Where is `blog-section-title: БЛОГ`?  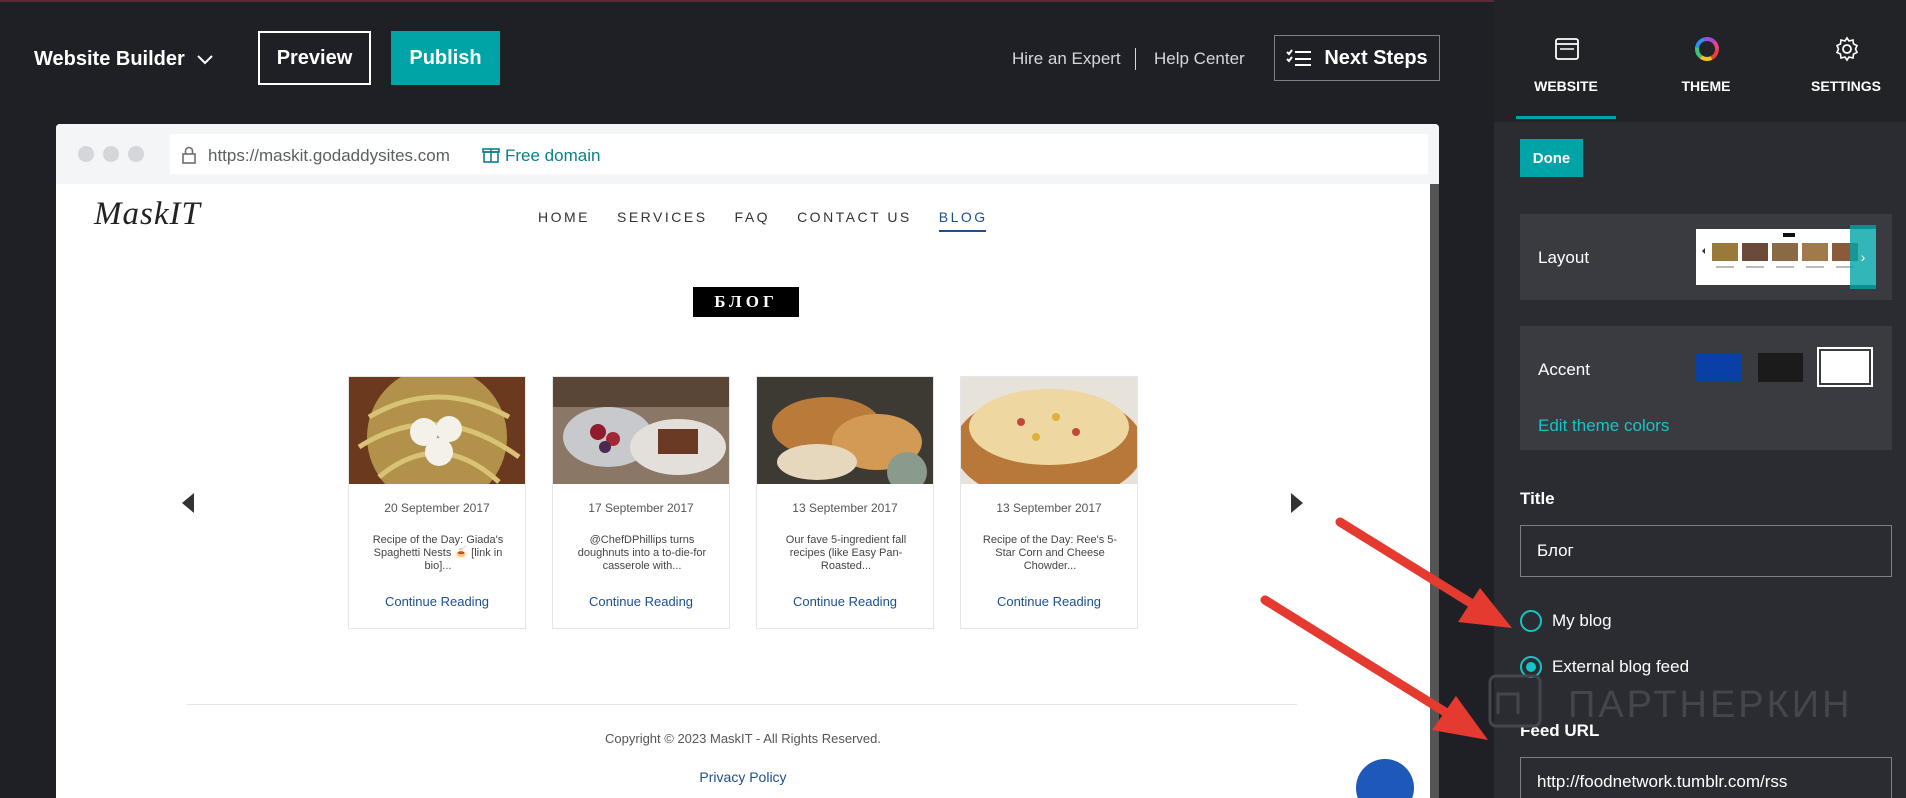 blog-section-title: БЛОГ is located at coordinates (746, 302).